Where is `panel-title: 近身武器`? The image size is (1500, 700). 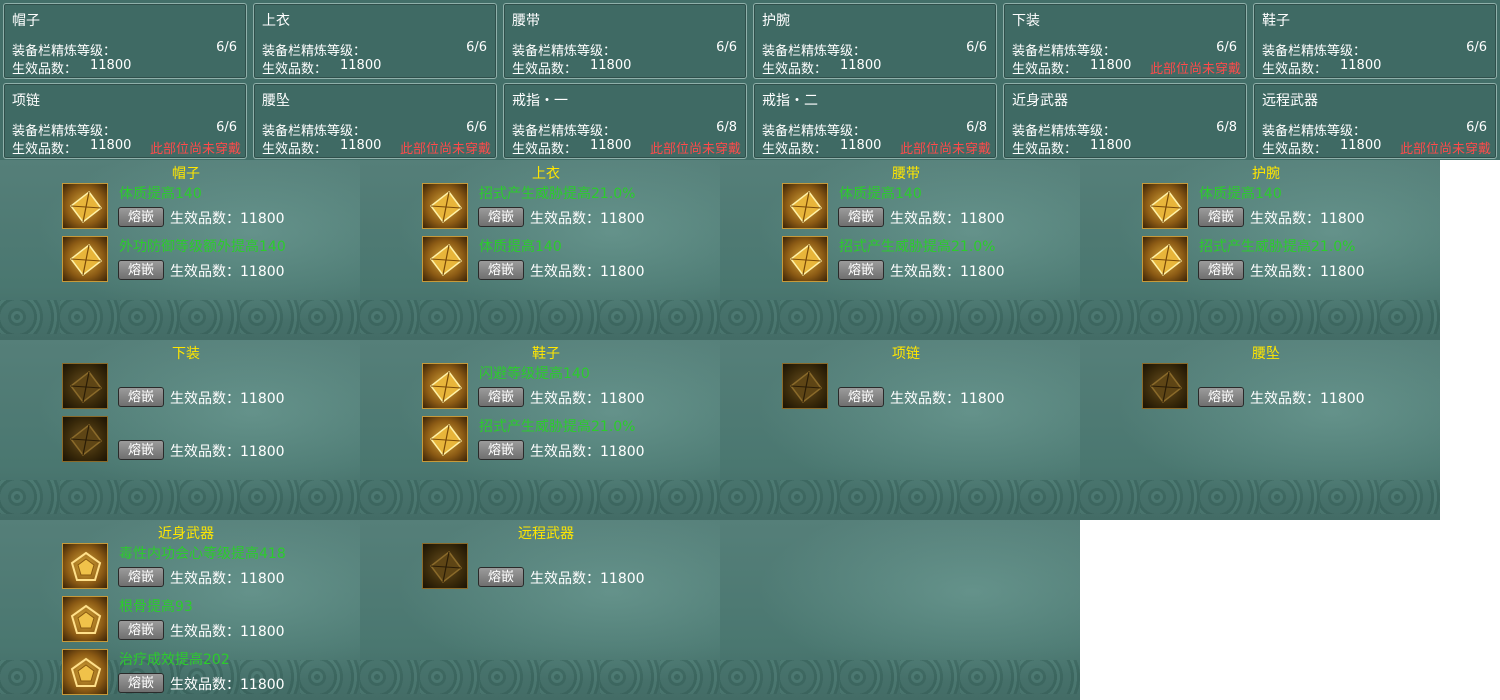 panel-title: 近身武器 is located at coordinates (186, 534).